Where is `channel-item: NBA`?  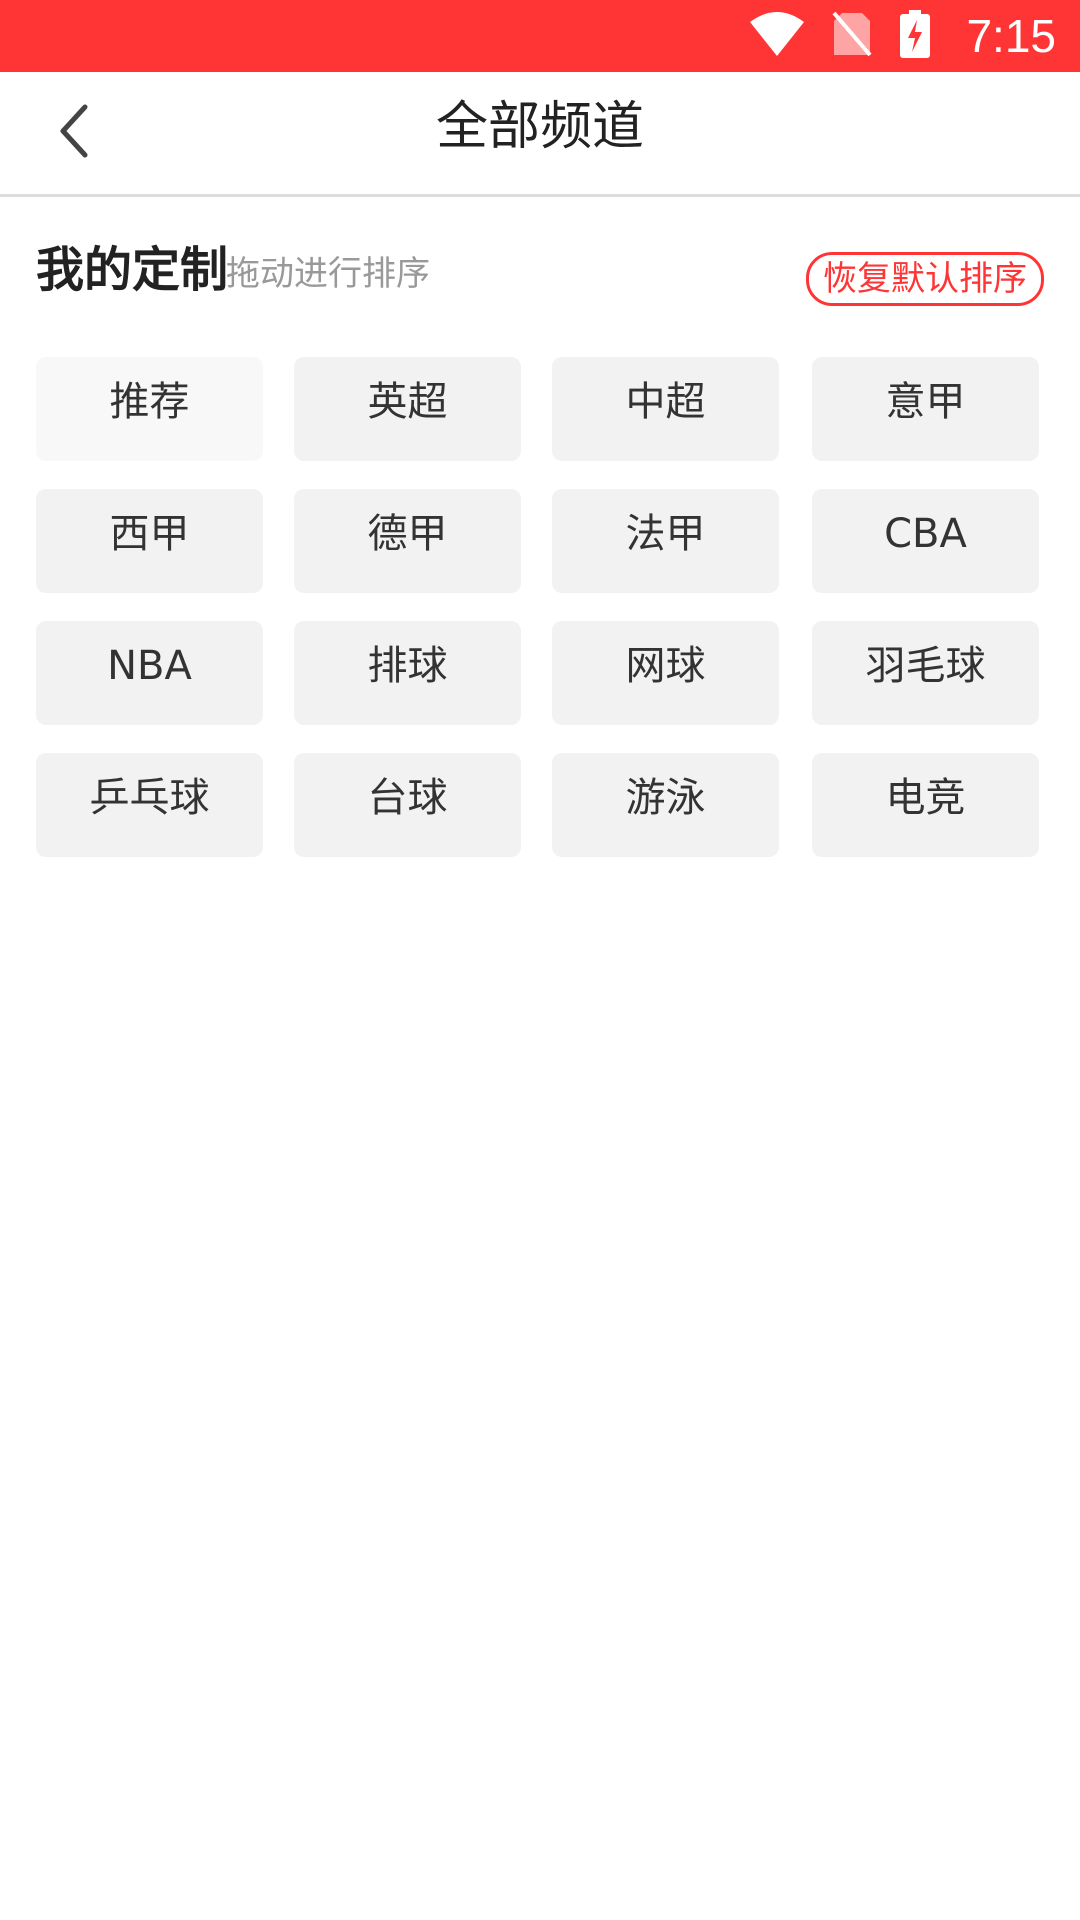 channel-item: NBA is located at coordinates (149, 673).